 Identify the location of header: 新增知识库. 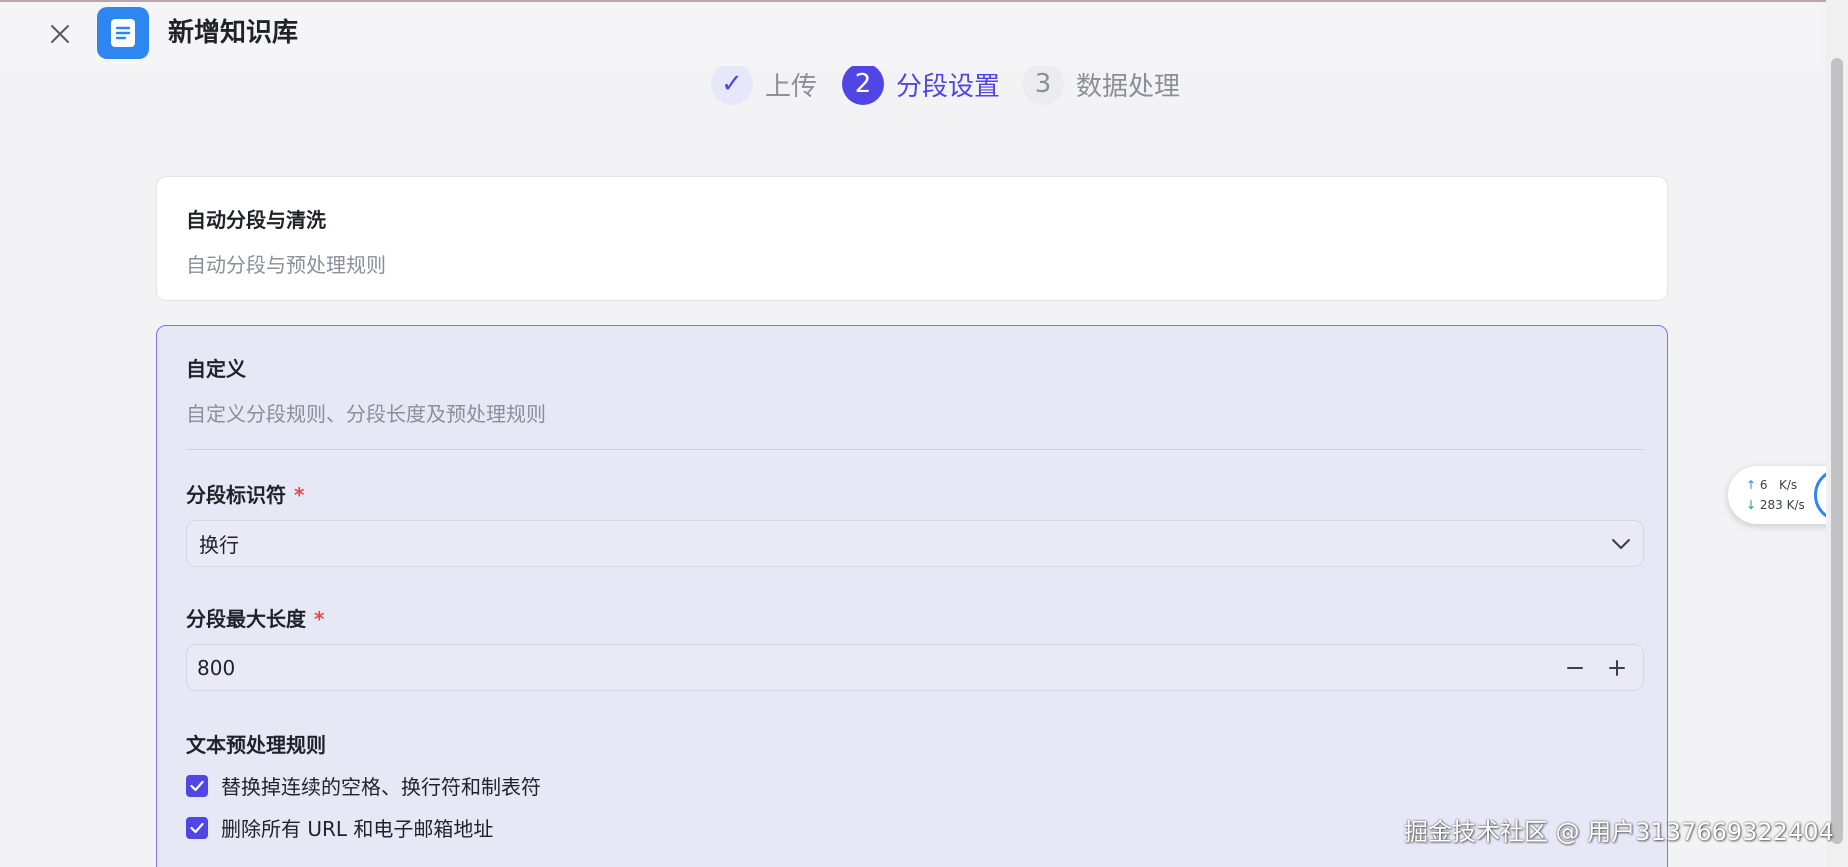
(910, 35).